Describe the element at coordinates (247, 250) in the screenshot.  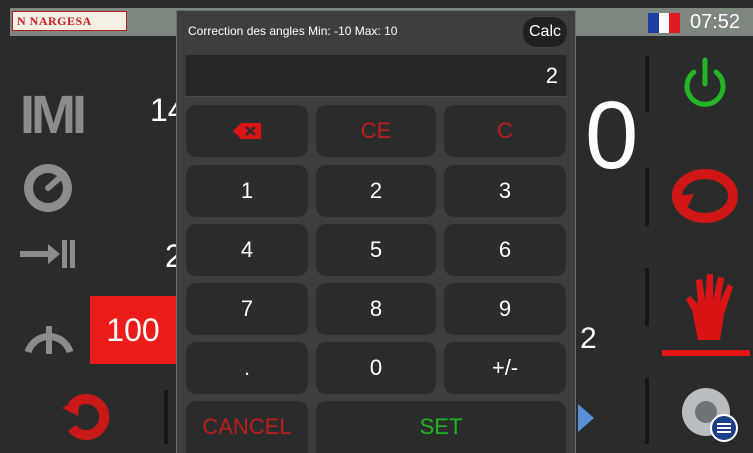
I see `key-4: 4` at that location.